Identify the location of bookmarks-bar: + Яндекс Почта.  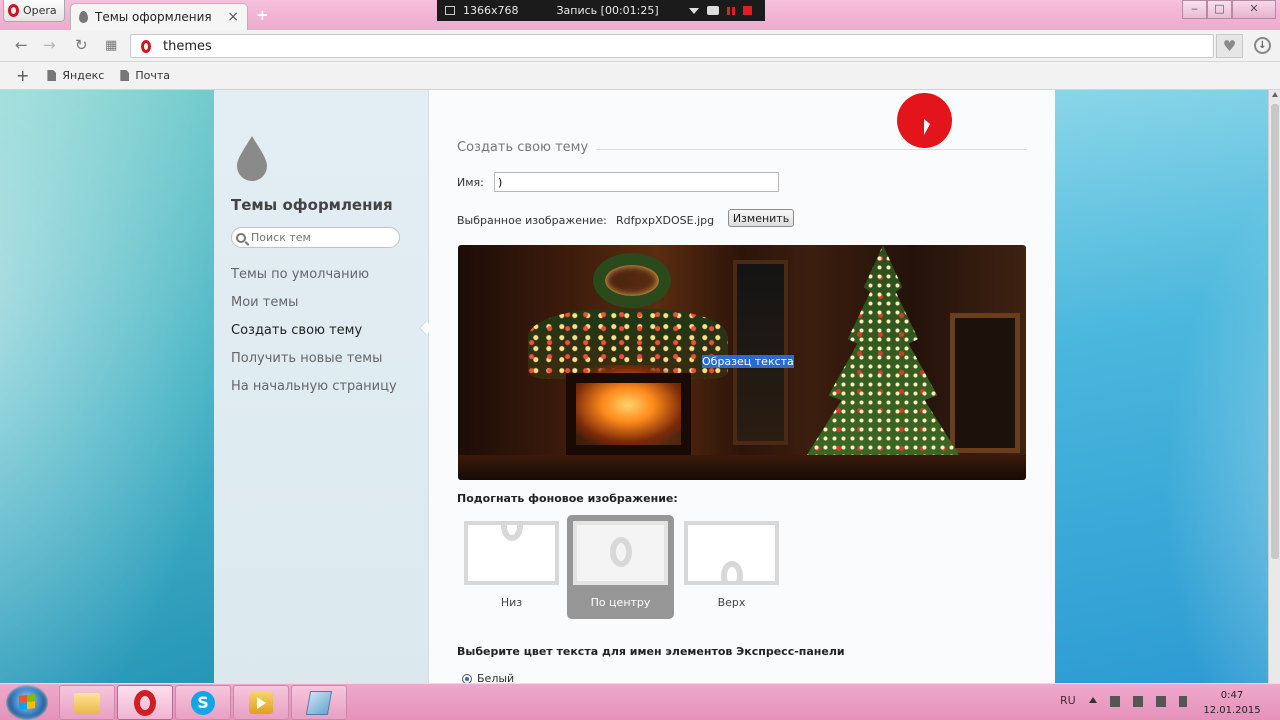
(640, 76).